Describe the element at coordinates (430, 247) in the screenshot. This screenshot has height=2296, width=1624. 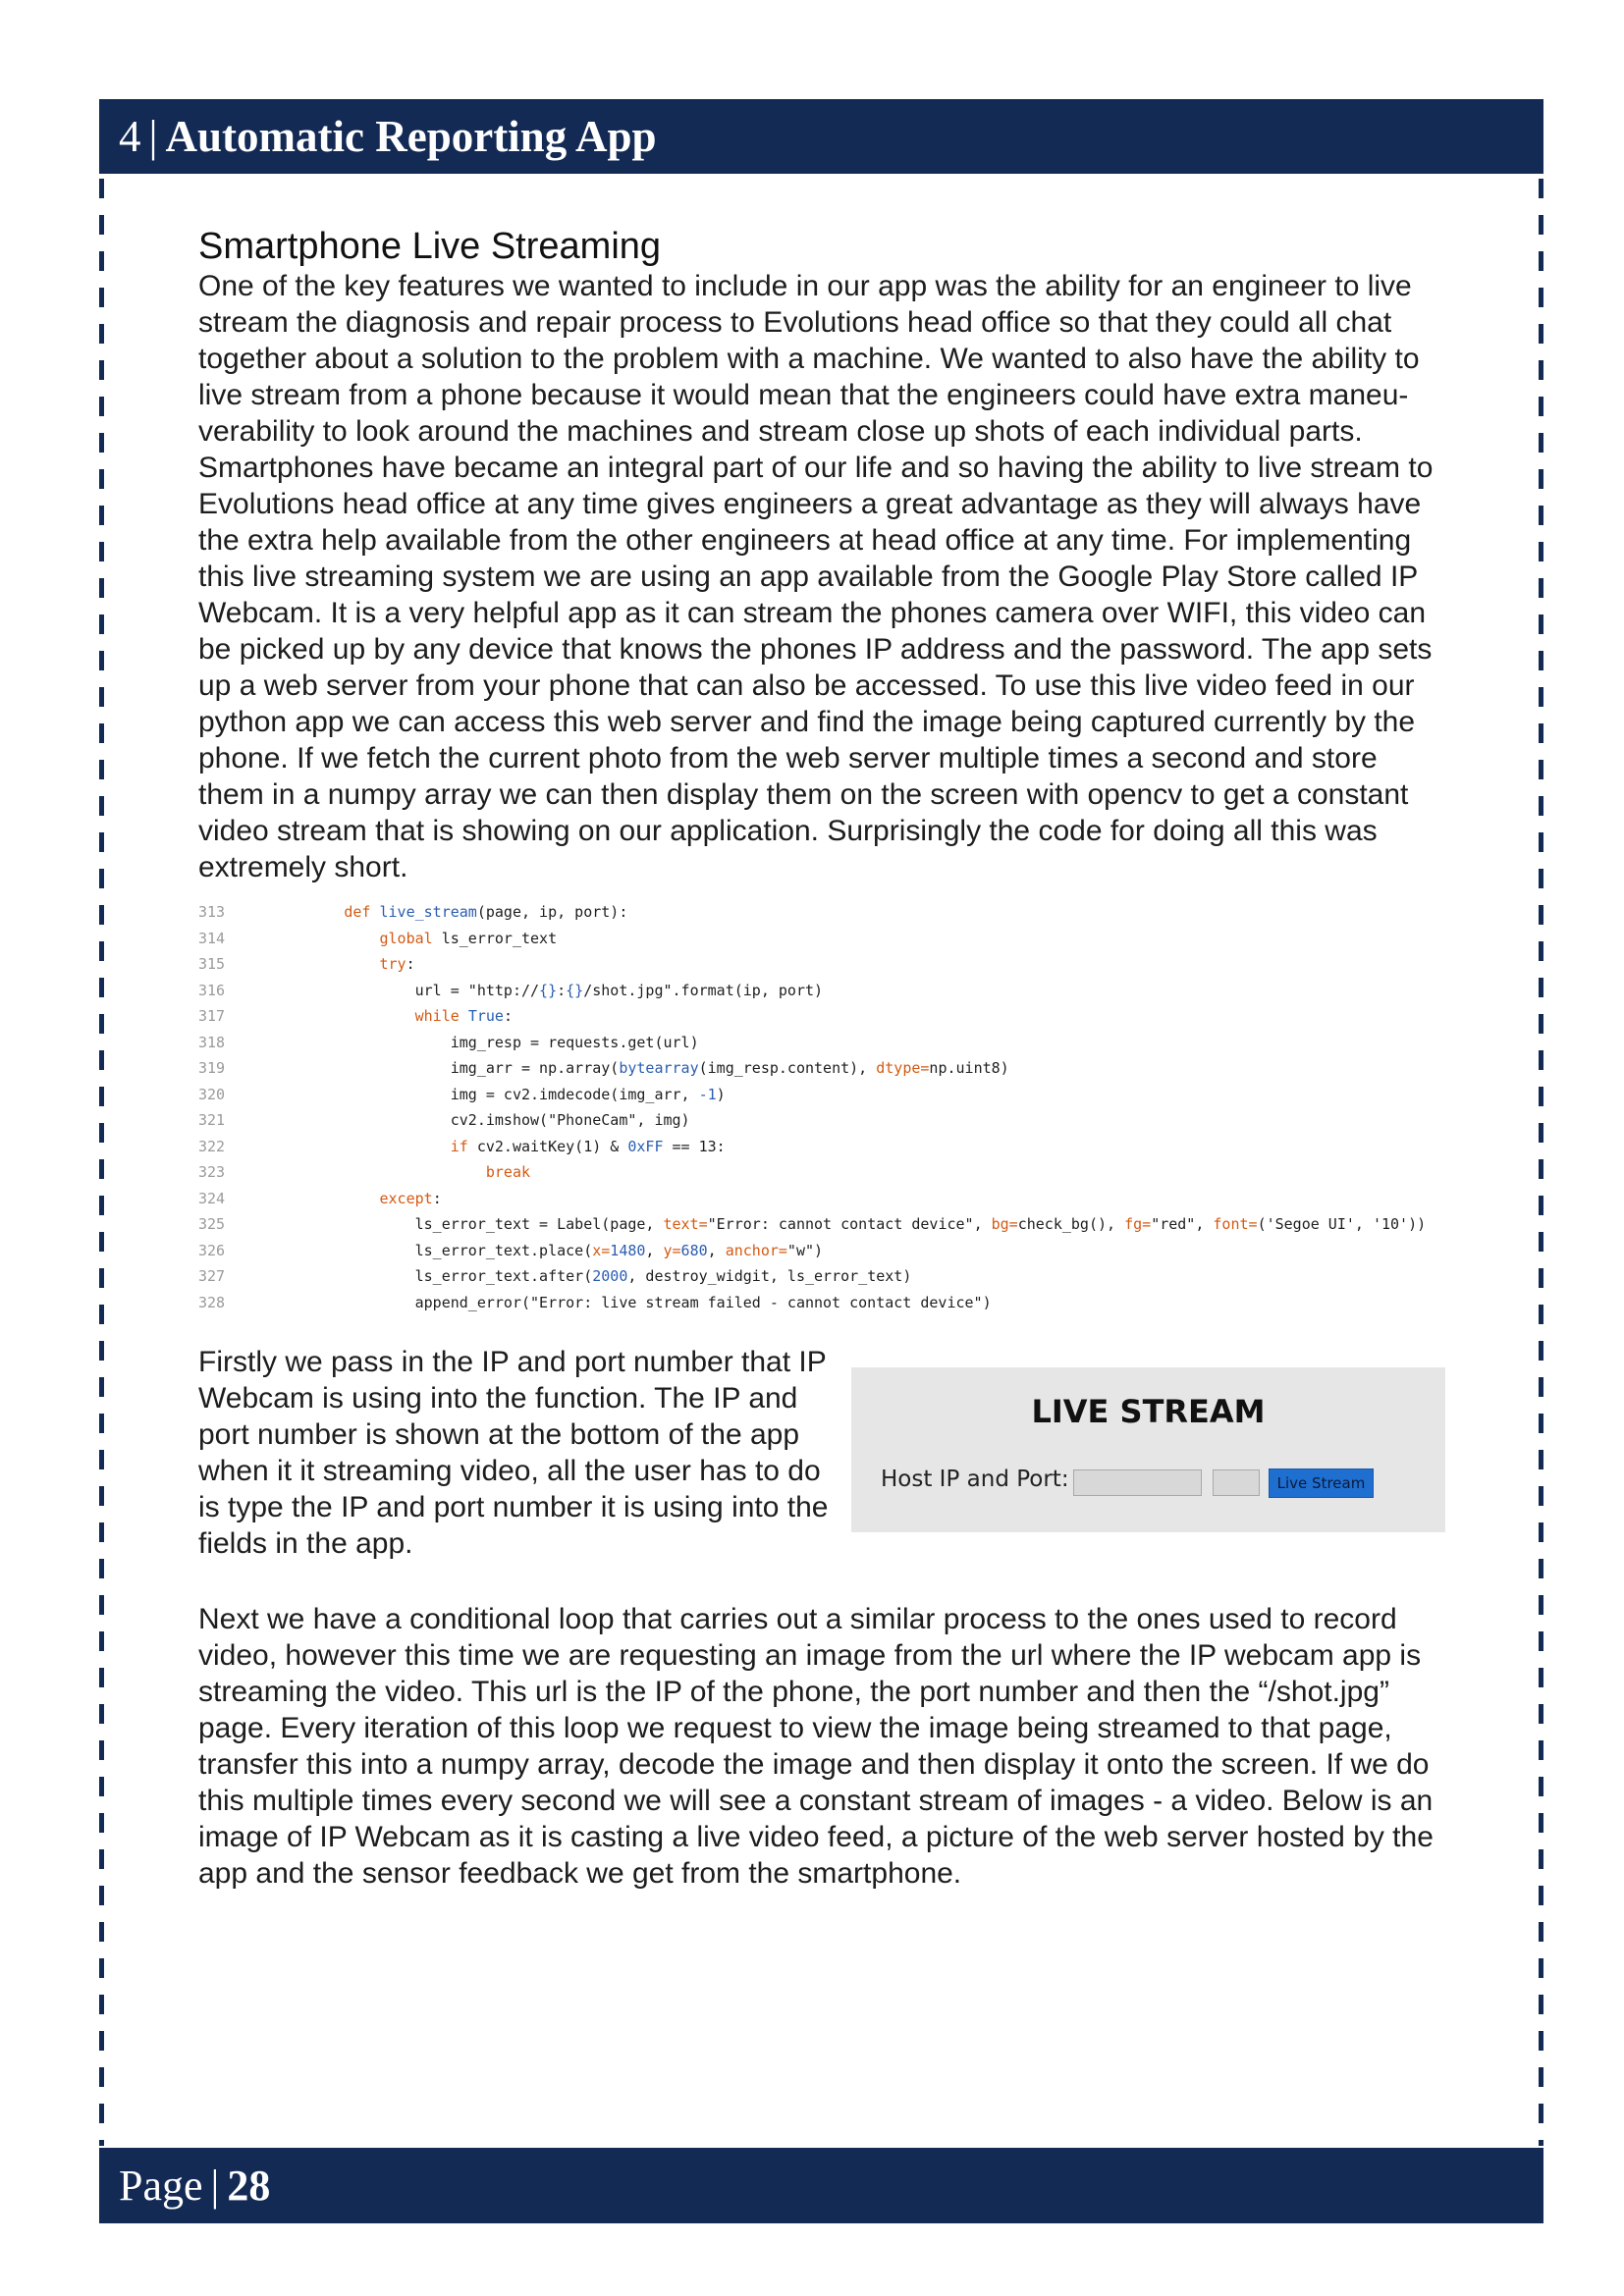
I see `section-title: Smartphone Live Streaming` at that location.